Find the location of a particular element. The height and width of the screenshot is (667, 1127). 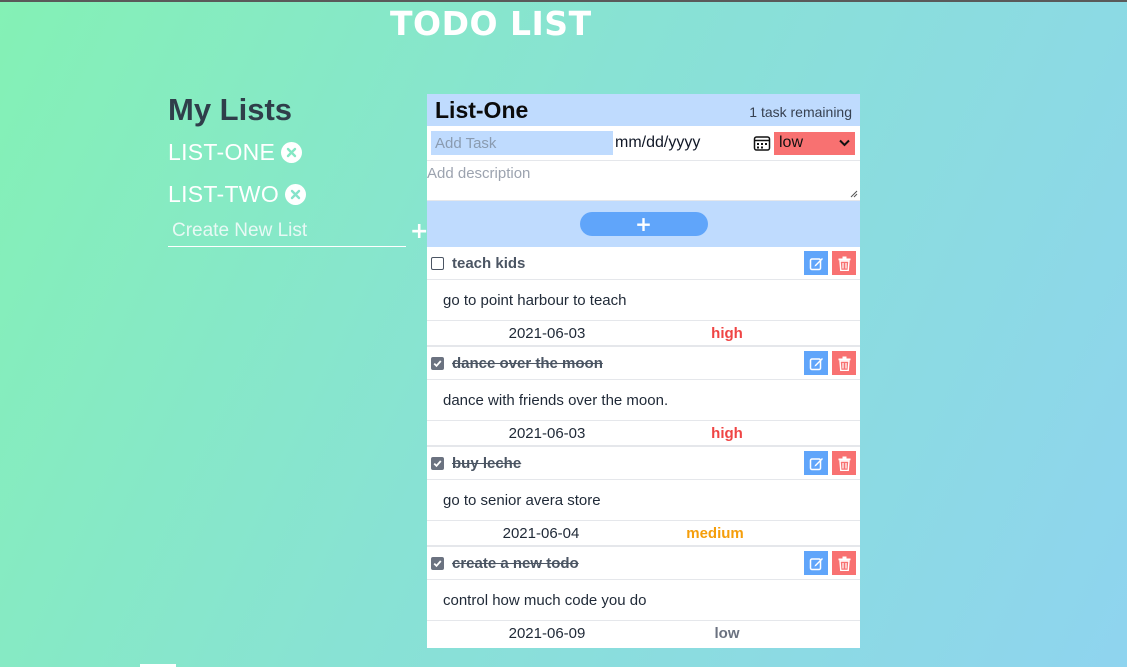

panel-header: List-One 1 task remaining is located at coordinates (643, 110).